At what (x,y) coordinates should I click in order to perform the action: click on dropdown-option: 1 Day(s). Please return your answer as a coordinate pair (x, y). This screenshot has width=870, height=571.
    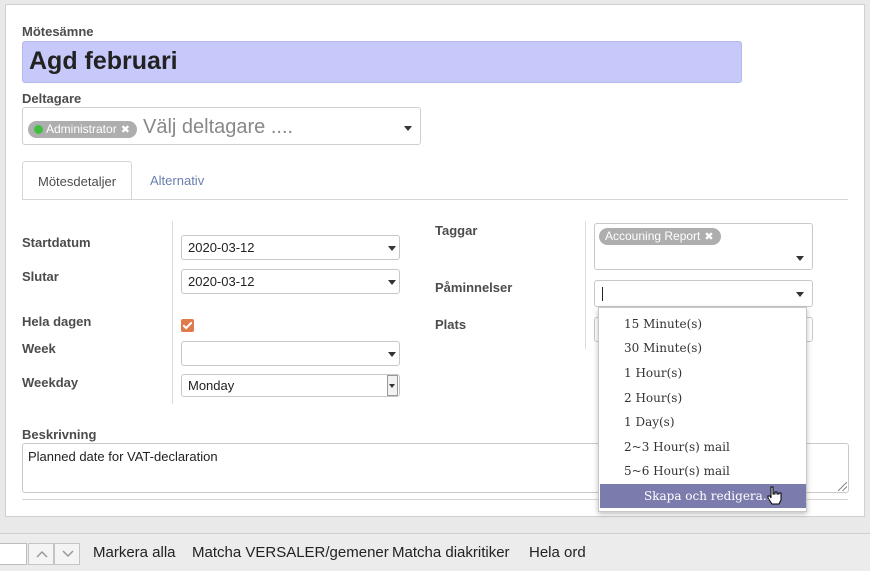
    Looking at the image, I should click on (649, 422).